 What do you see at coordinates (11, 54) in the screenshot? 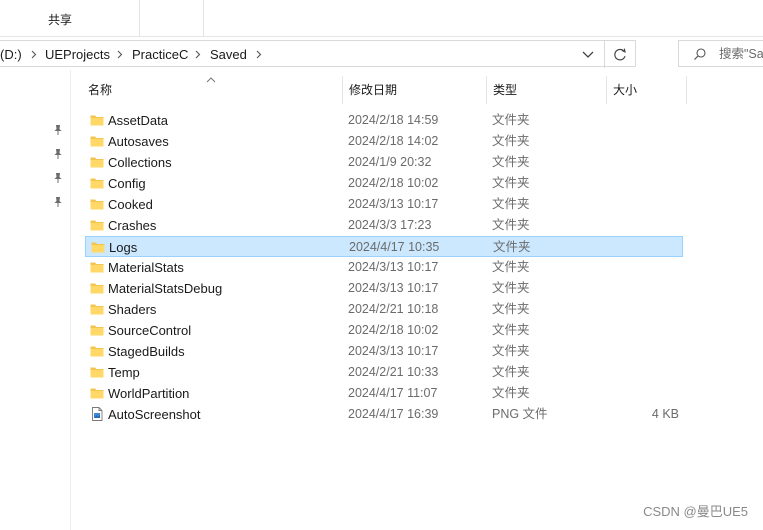
I see `breadcrumb-drive: (D:)` at bounding box center [11, 54].